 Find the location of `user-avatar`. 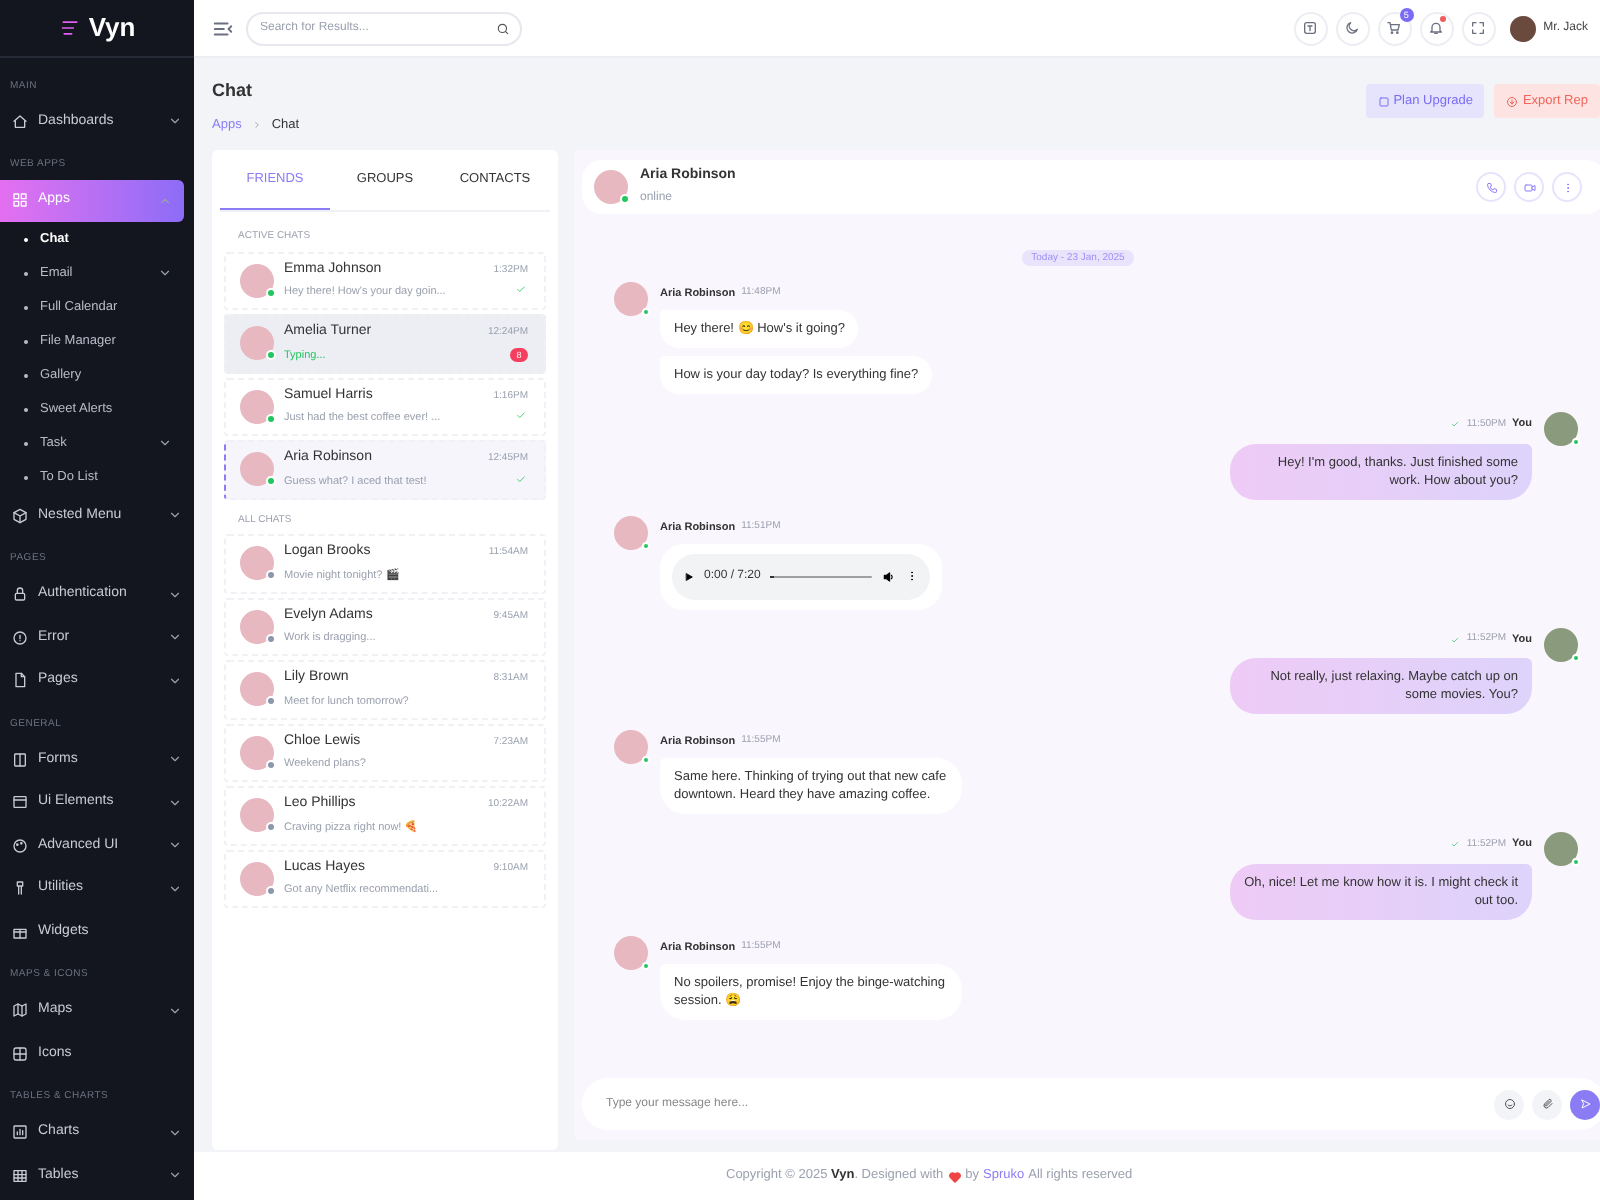

user-avatar is located at coordinates (1522, 28).